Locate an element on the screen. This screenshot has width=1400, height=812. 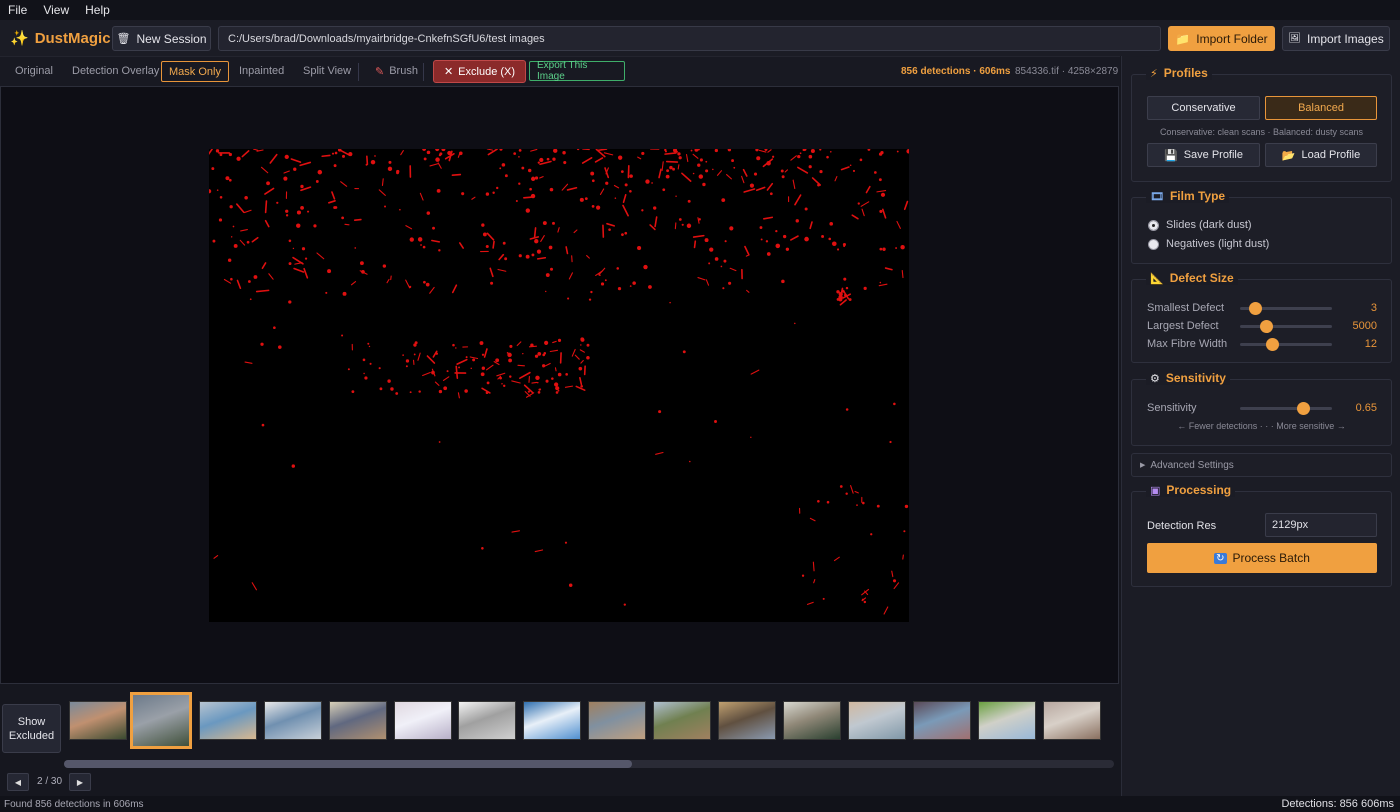
refresh-icon: ↻ is located at coordinates (1220, 558).